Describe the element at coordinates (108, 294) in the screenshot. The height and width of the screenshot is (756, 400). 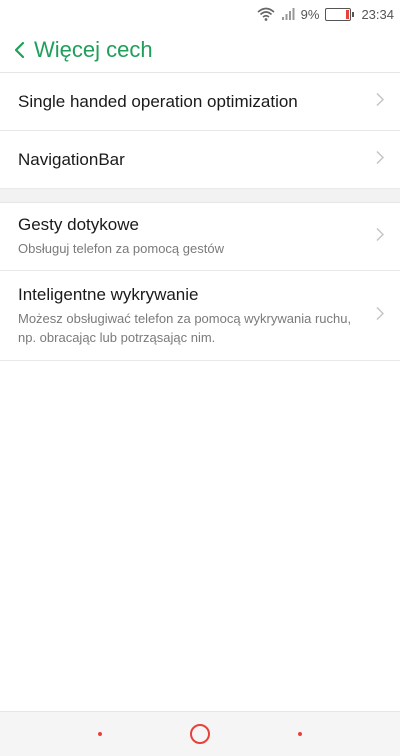
I see `list-item-label: Inteligentne wykrywanie` at that location.